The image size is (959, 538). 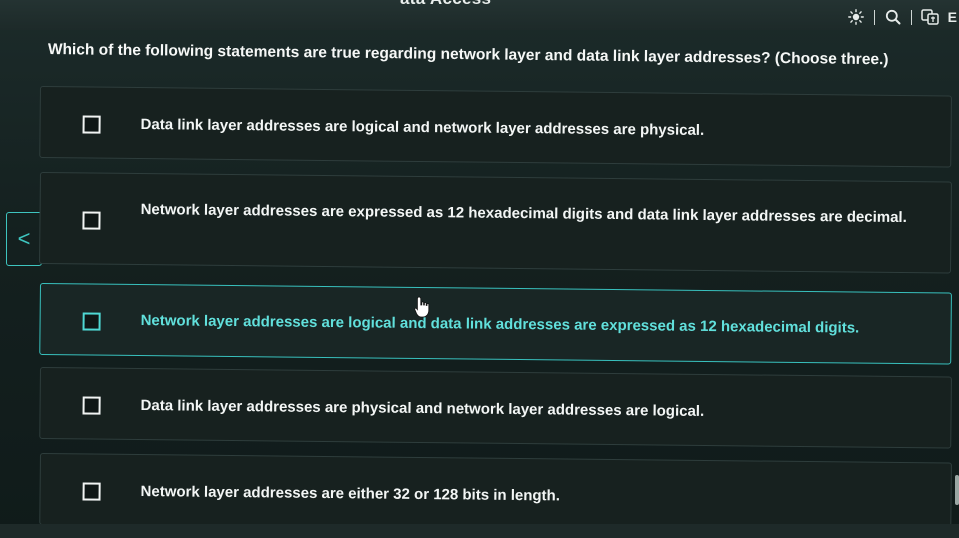 I want to click on chevron-left-icon: <, so click(x=24, y=238).